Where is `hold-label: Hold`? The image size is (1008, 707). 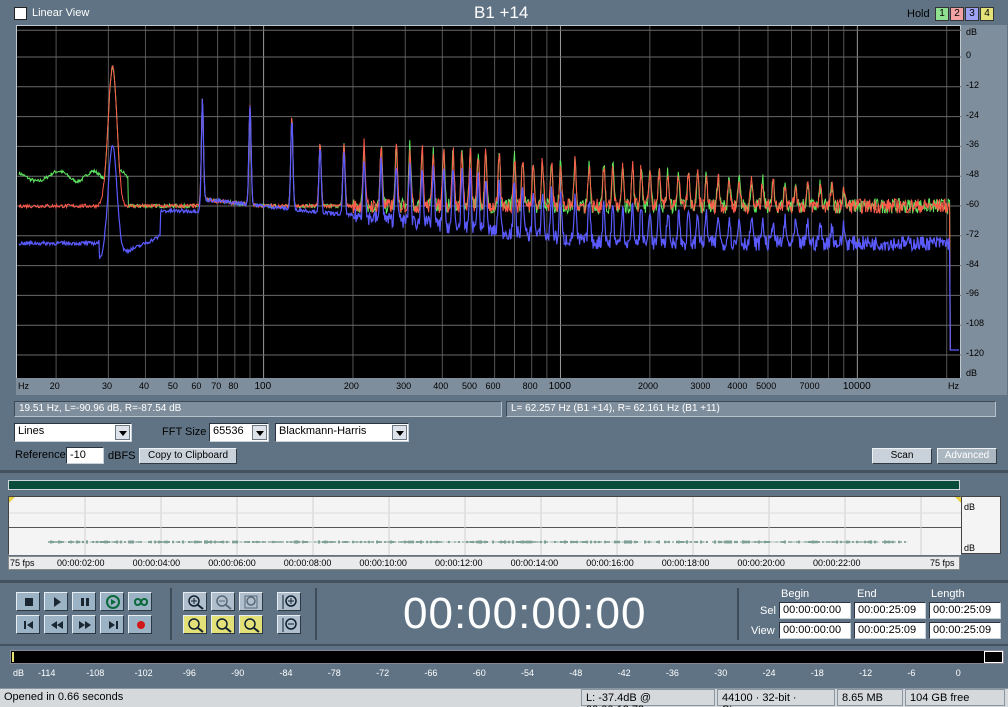
hold-label: Hold is located at coordinates (918, 14).